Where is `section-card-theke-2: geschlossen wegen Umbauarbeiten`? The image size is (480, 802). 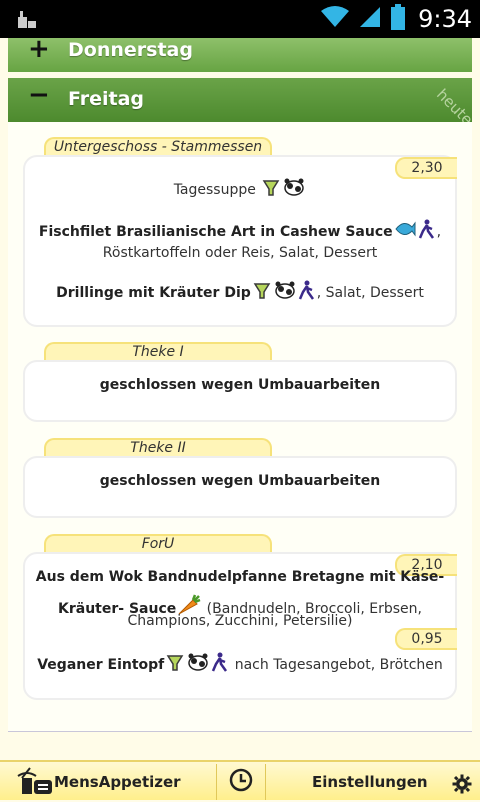 section-card-theke-2: geschlossen wegen Umbauarbeiten is located at coordinates (240, 487).